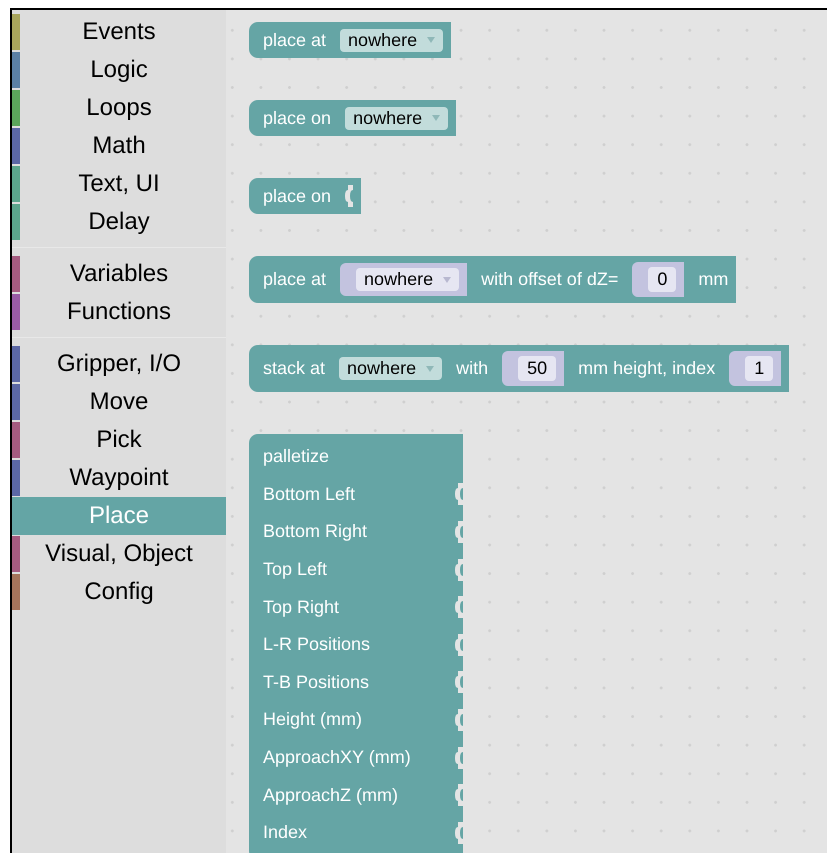  Describe the element at coordinates (119, 554) in the screenshot. I see `category-item: Visual, Object` at that location.